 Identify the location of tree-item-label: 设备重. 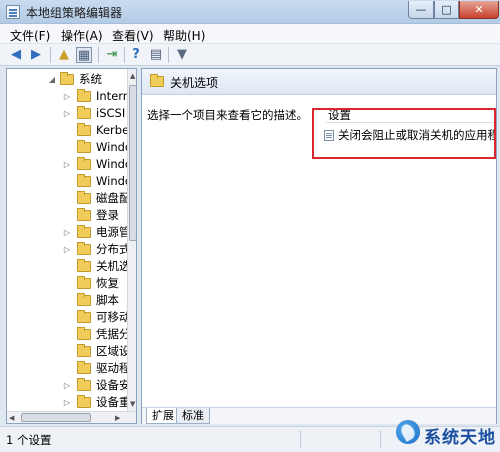
(113, 402).